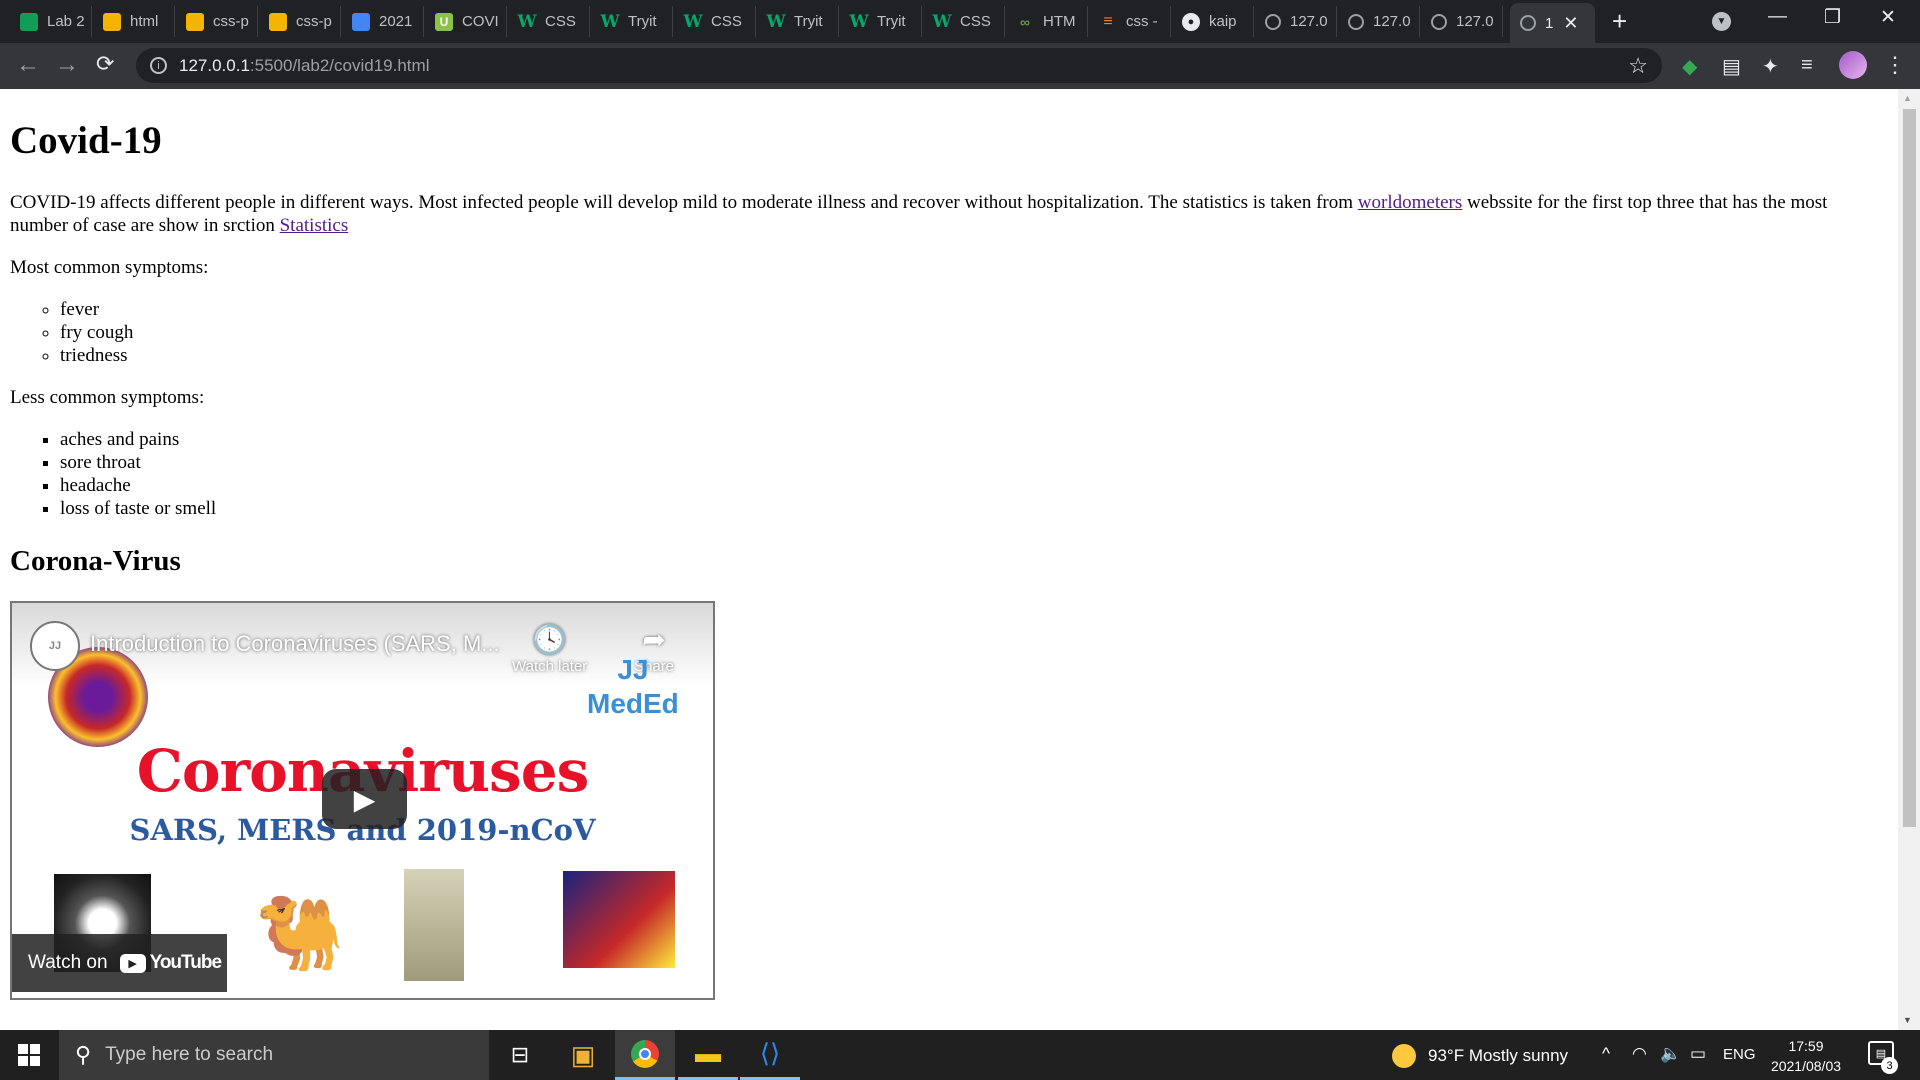  I want to click on maximize-button: ❐, so click(1832, 17).